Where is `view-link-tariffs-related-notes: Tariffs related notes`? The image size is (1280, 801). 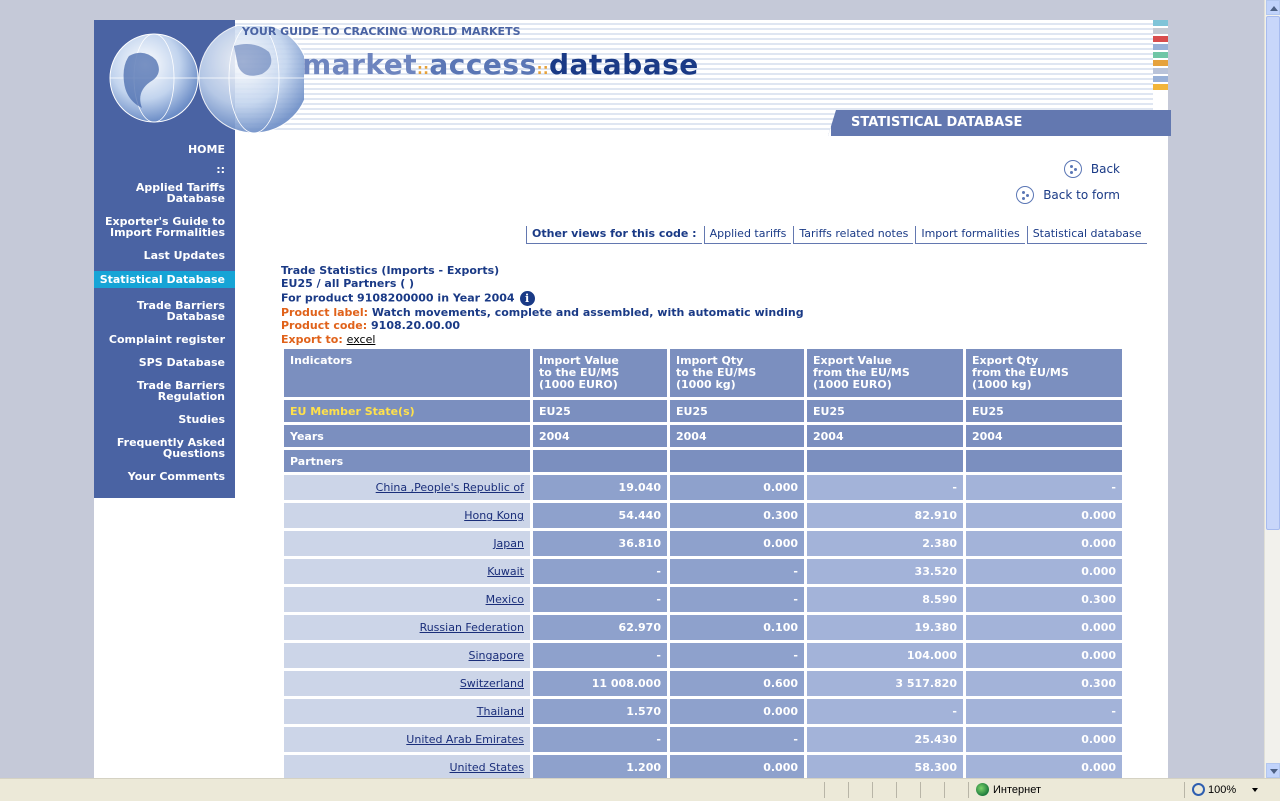
view-link-tariffs-related-notes: Tariffs related notes is located at coordinates (853, 235).